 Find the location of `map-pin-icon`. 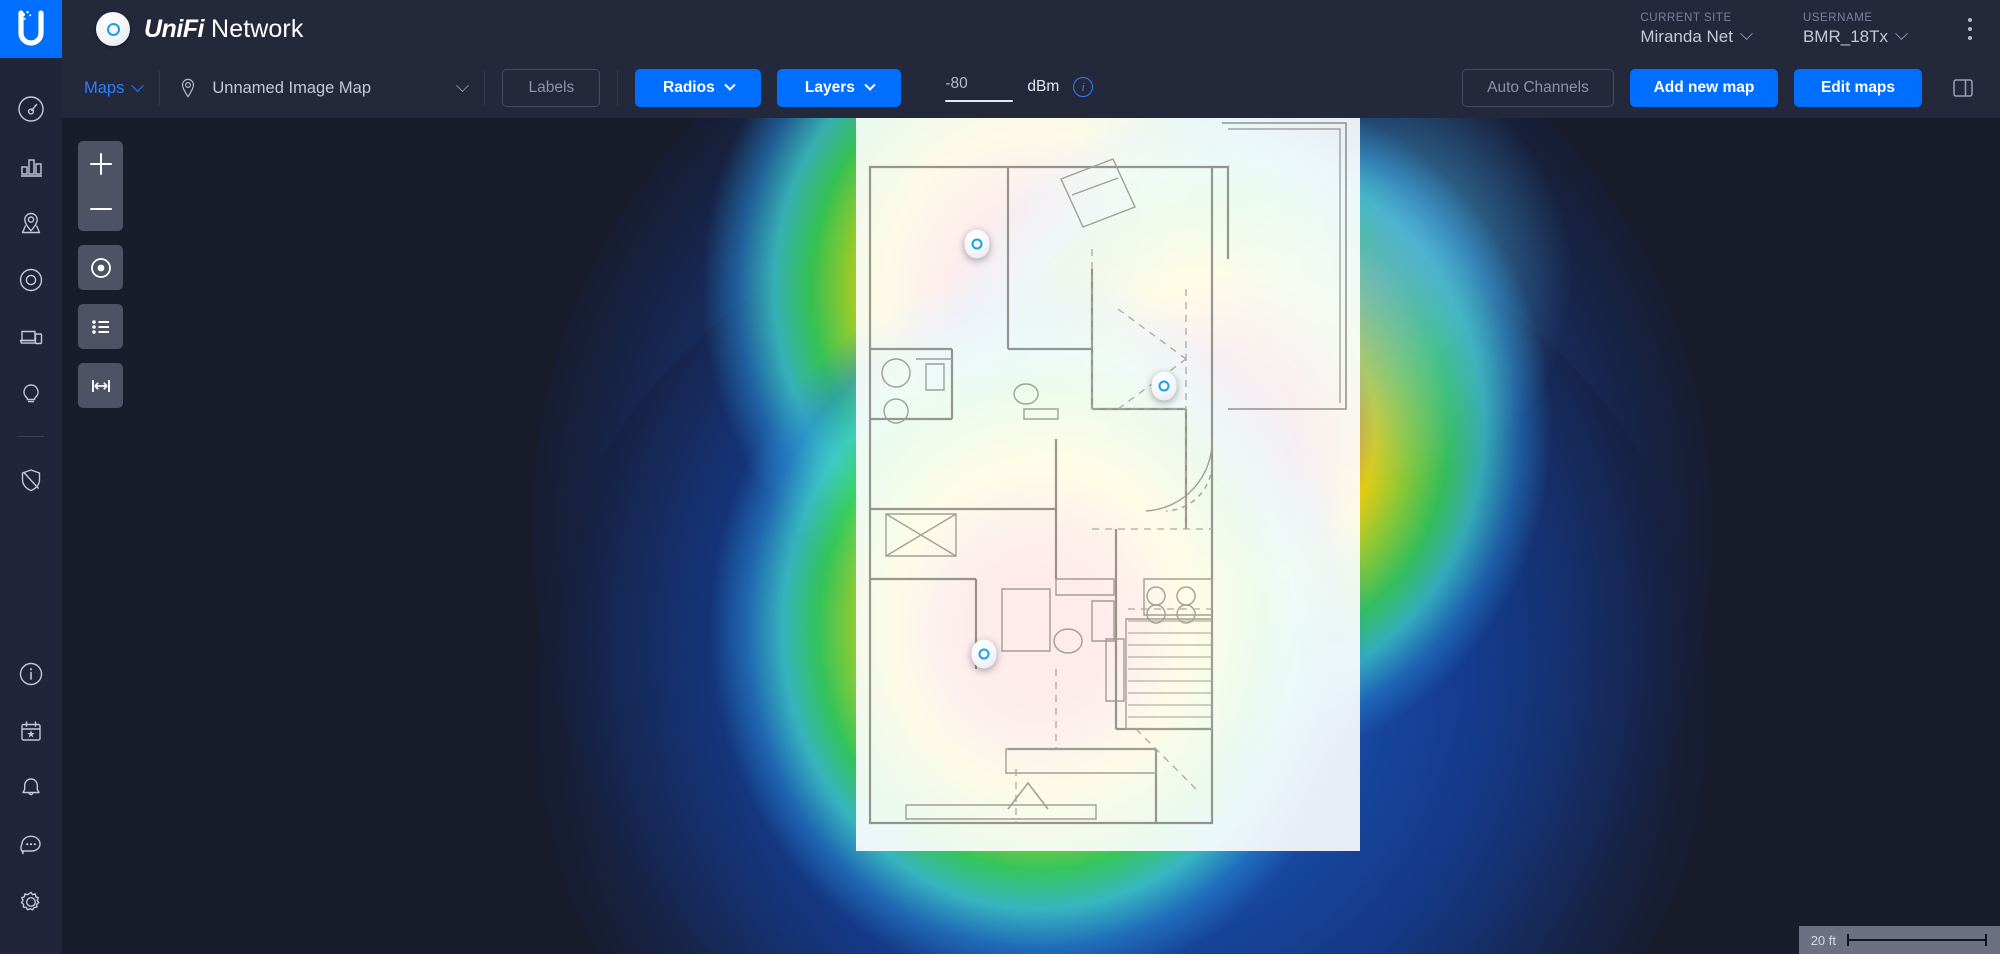

map-pin-icon is located at coordinates (31, 222).